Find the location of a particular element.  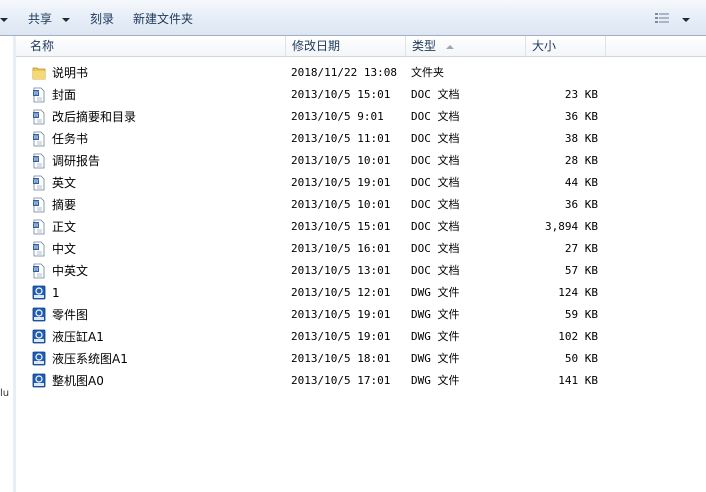

burn-button: 刻录 is located at coordinates (102, 19).